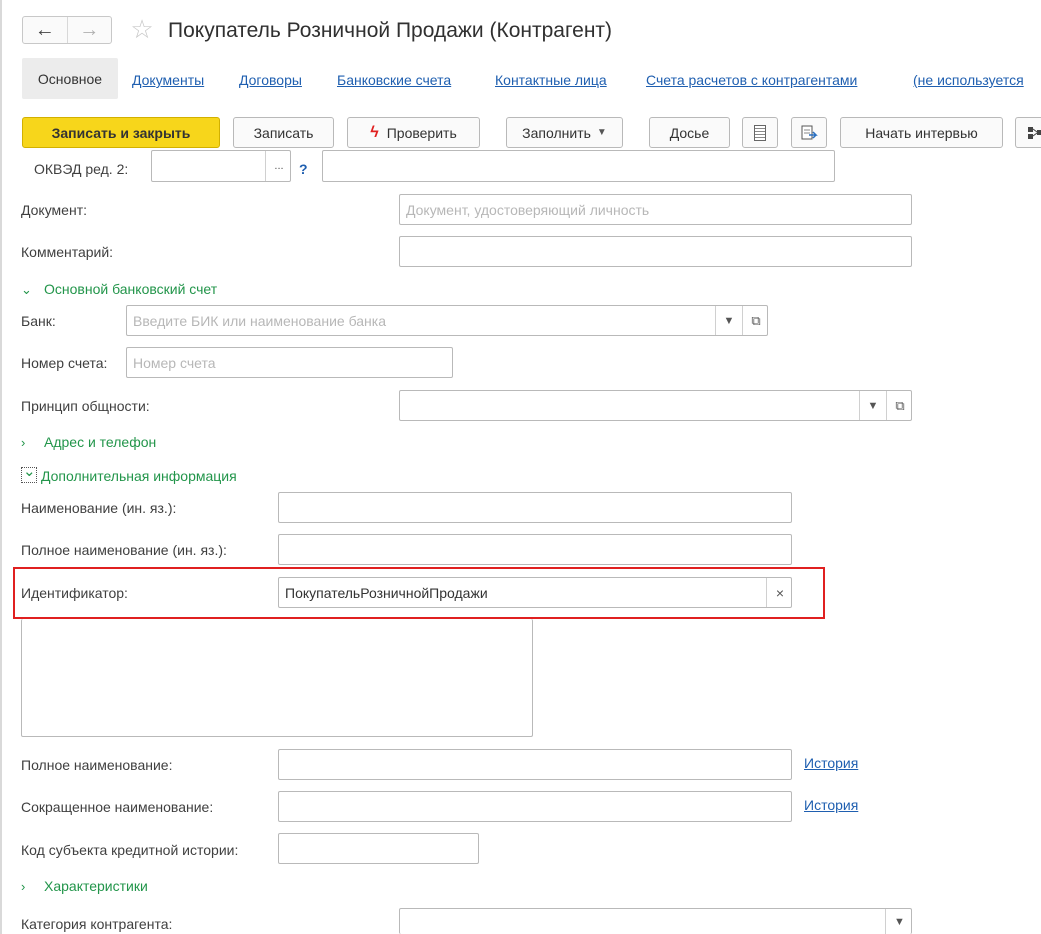  I want to click on chevron-down-icon: ⌄, so click(26, 289).